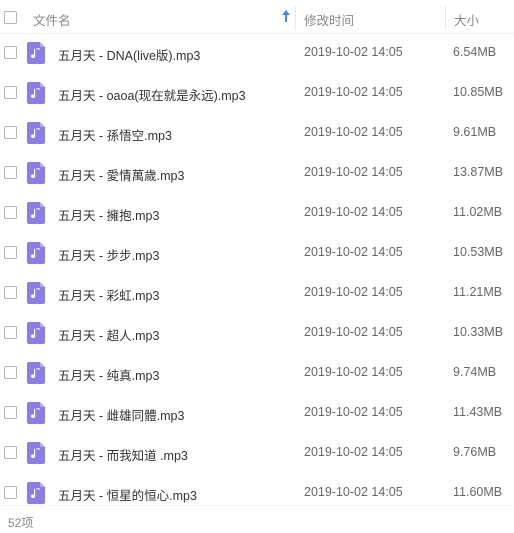 The width and height of the screenshot is (514, 533). What do you see at coordinates (329, 19) in the screenshot?
I see `column-header-time: 修改时间` at bounding box center [329, 19].